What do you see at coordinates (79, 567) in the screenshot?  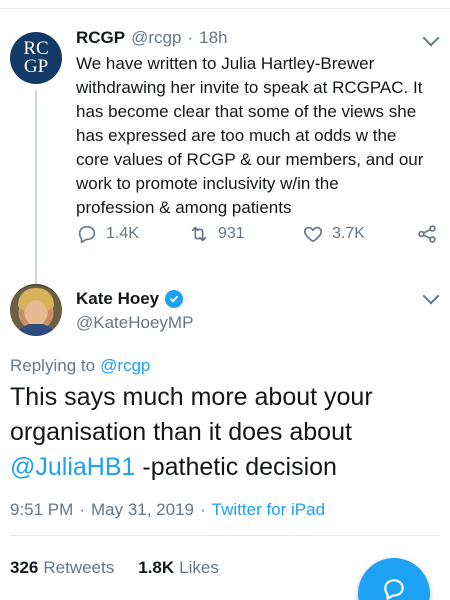 I see `retweets-label: Retweets` at bounding box center [79, 567].